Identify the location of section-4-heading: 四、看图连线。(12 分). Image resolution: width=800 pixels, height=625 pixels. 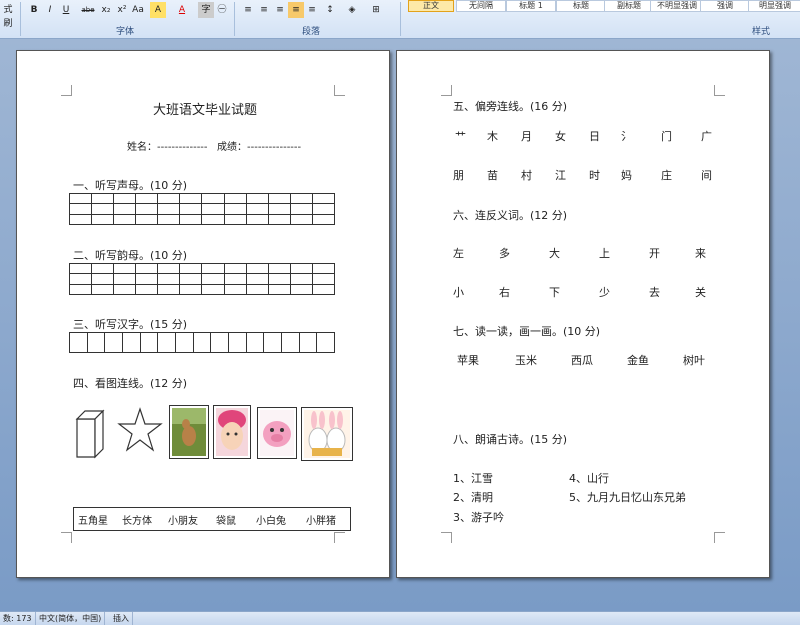
(130, 383).